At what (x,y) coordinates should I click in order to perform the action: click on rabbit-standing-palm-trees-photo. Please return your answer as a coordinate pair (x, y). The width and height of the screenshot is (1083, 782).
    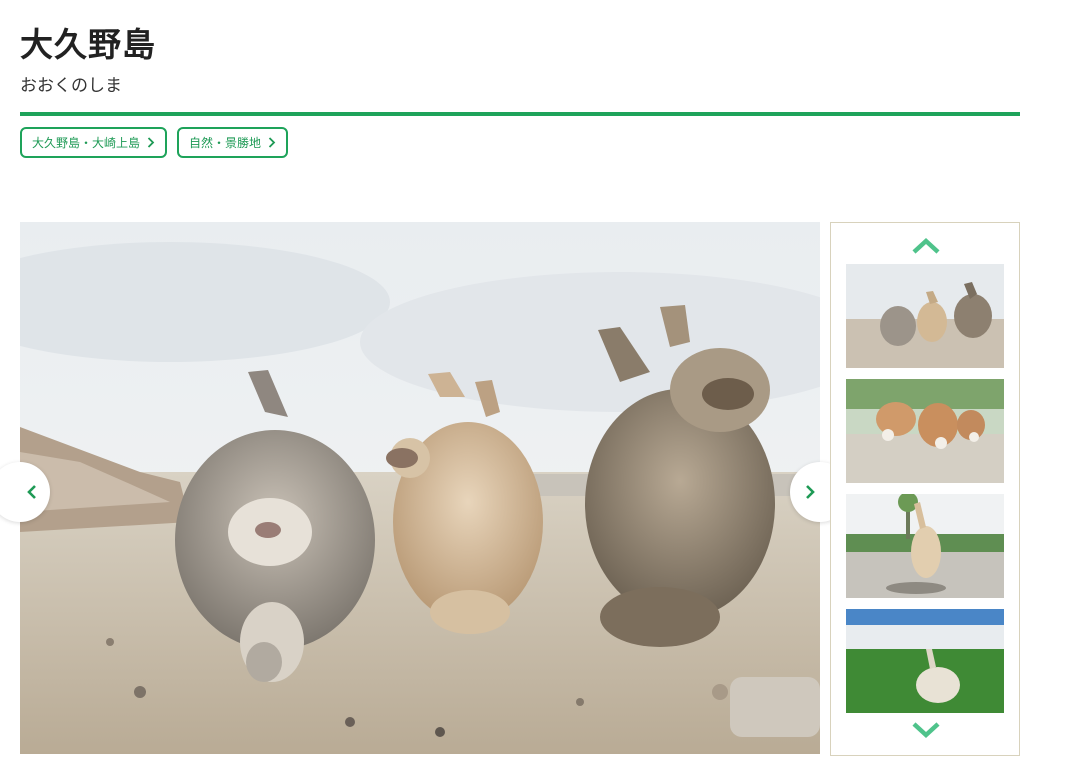
    Looking at the image, I should click on (925, 546).